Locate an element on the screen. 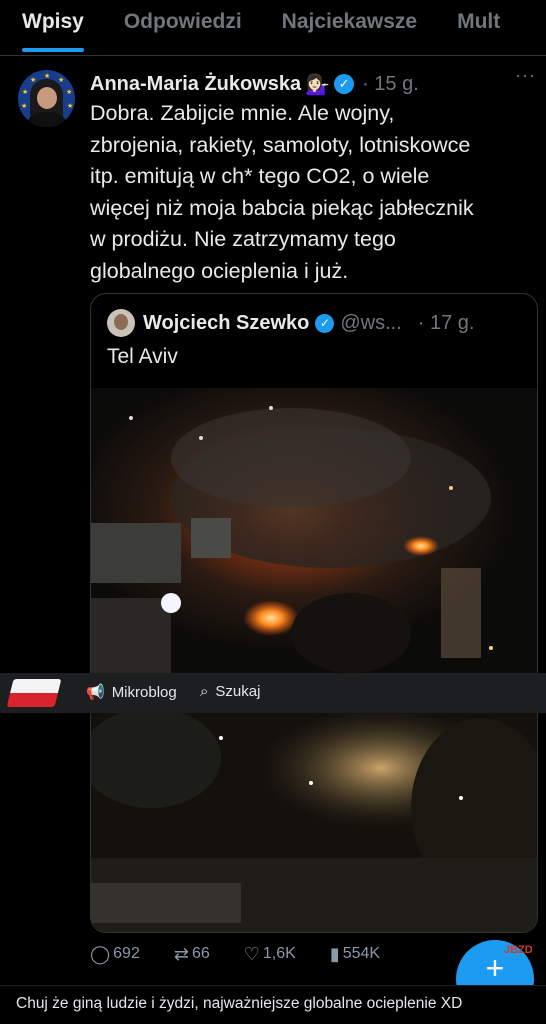 The width and height of the screenshot is (546, 1024). profile-tabs: Wpisy Odpowiedzi Najciekawsze Mult is located at coordinates (273, 28).